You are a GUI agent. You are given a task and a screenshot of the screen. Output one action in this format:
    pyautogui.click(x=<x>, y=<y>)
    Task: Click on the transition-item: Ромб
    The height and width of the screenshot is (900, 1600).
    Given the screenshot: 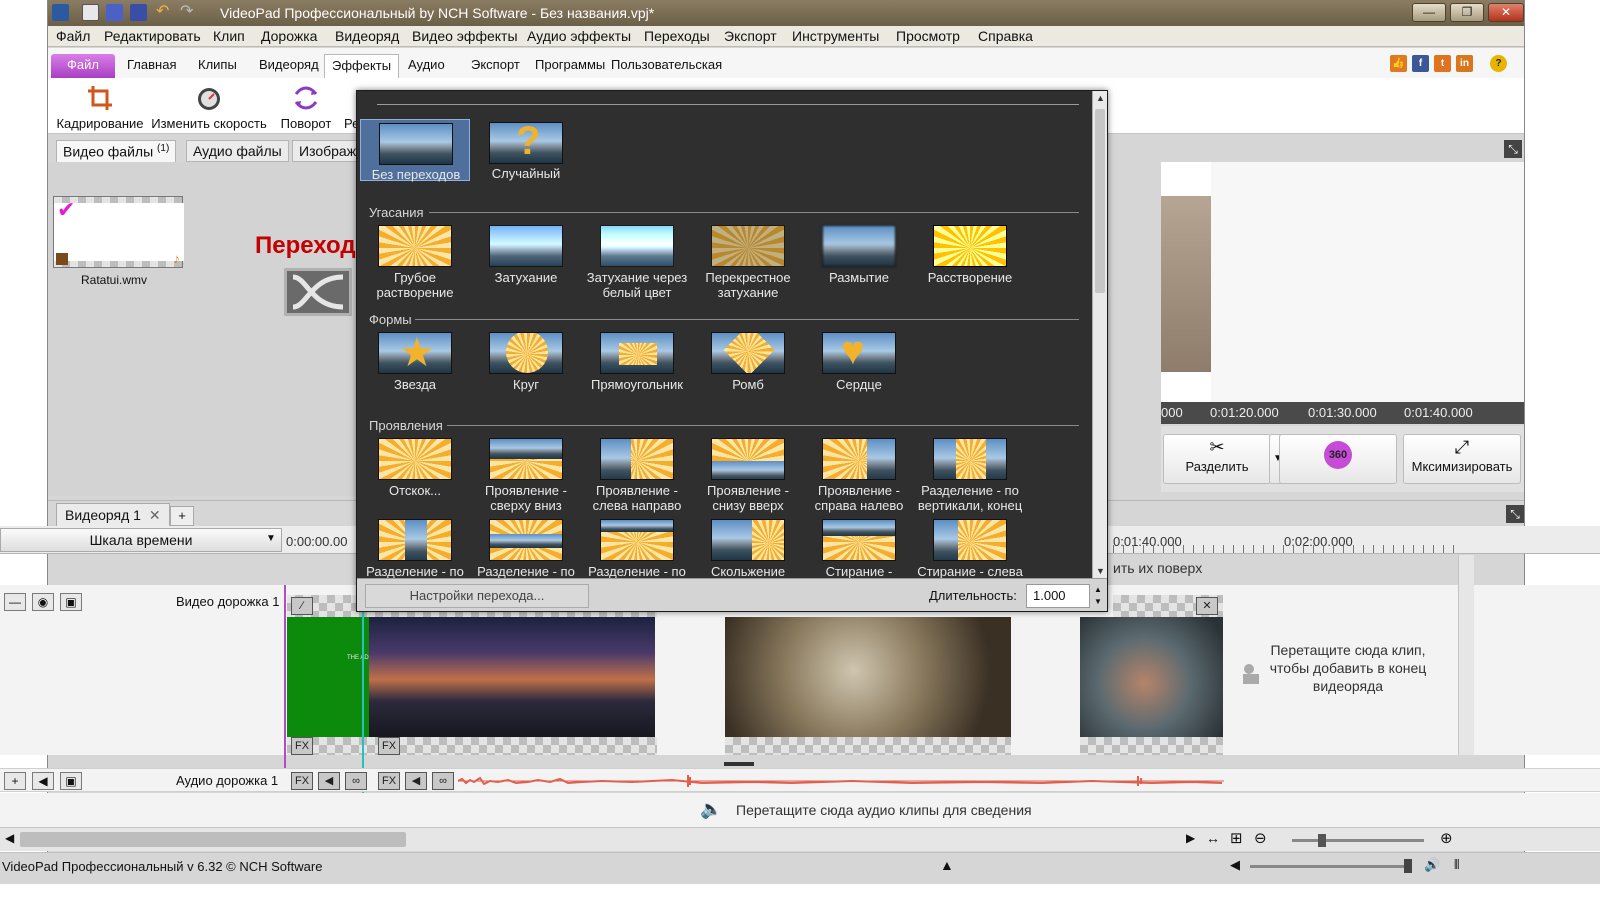 What is the action you would take?
    pyautogui.click(x=748, y=363)
    